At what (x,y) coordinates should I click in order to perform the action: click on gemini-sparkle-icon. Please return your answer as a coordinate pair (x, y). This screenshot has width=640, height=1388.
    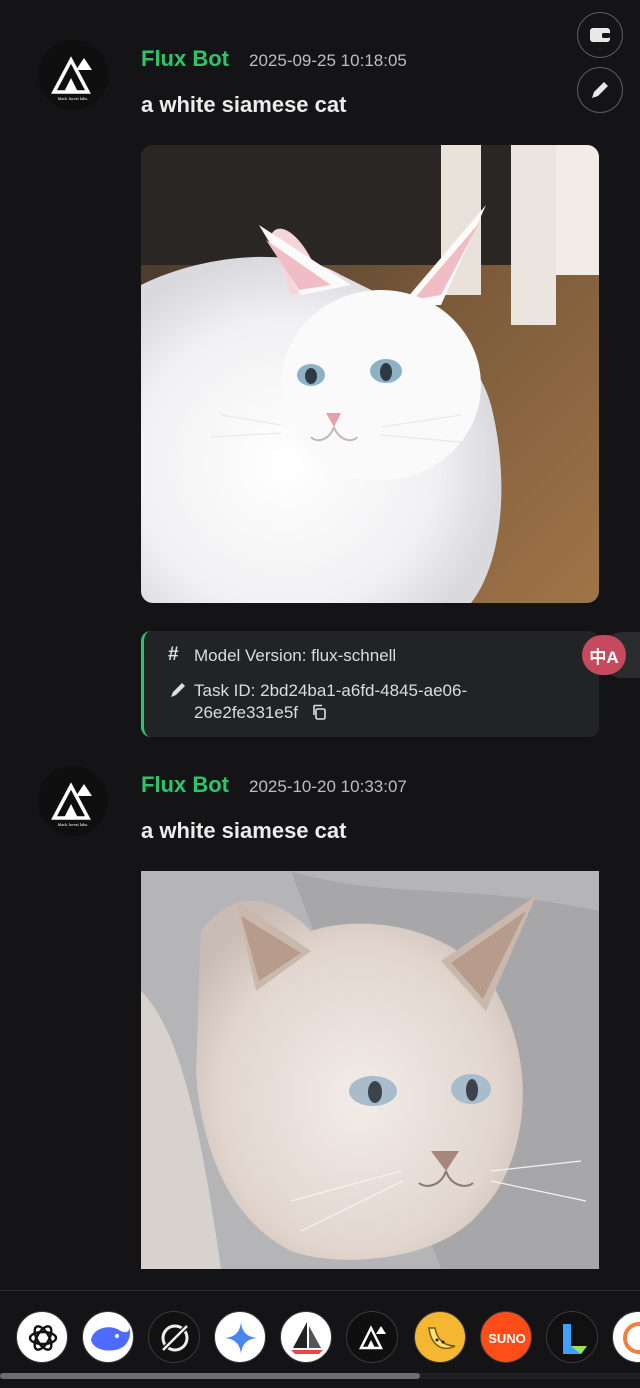
    Looking at the image, I should click on (241, 1338).